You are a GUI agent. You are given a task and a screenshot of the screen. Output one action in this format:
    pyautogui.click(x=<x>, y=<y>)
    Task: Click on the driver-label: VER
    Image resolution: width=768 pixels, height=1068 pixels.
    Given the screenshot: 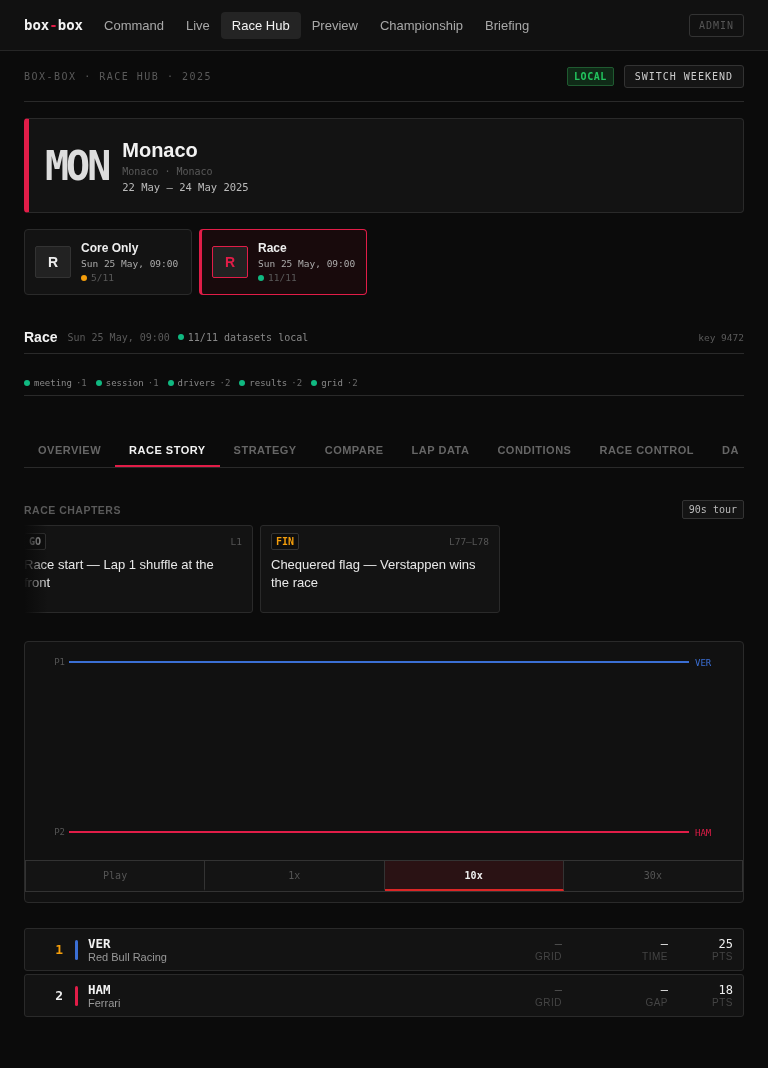 What is the action you would take?
    pyautogui.click(x=703, y=663)
    